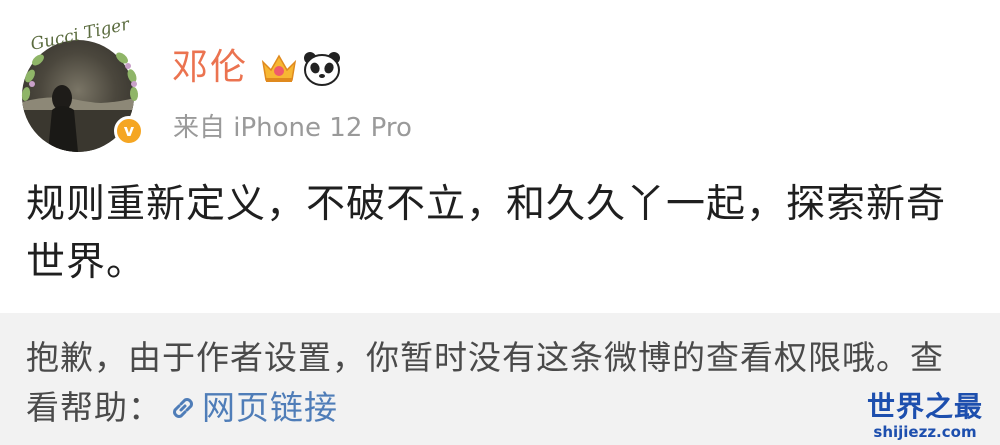  Describe the element at coordinates (322, 69) in the screenshot. I see `panda-icon` at that location.